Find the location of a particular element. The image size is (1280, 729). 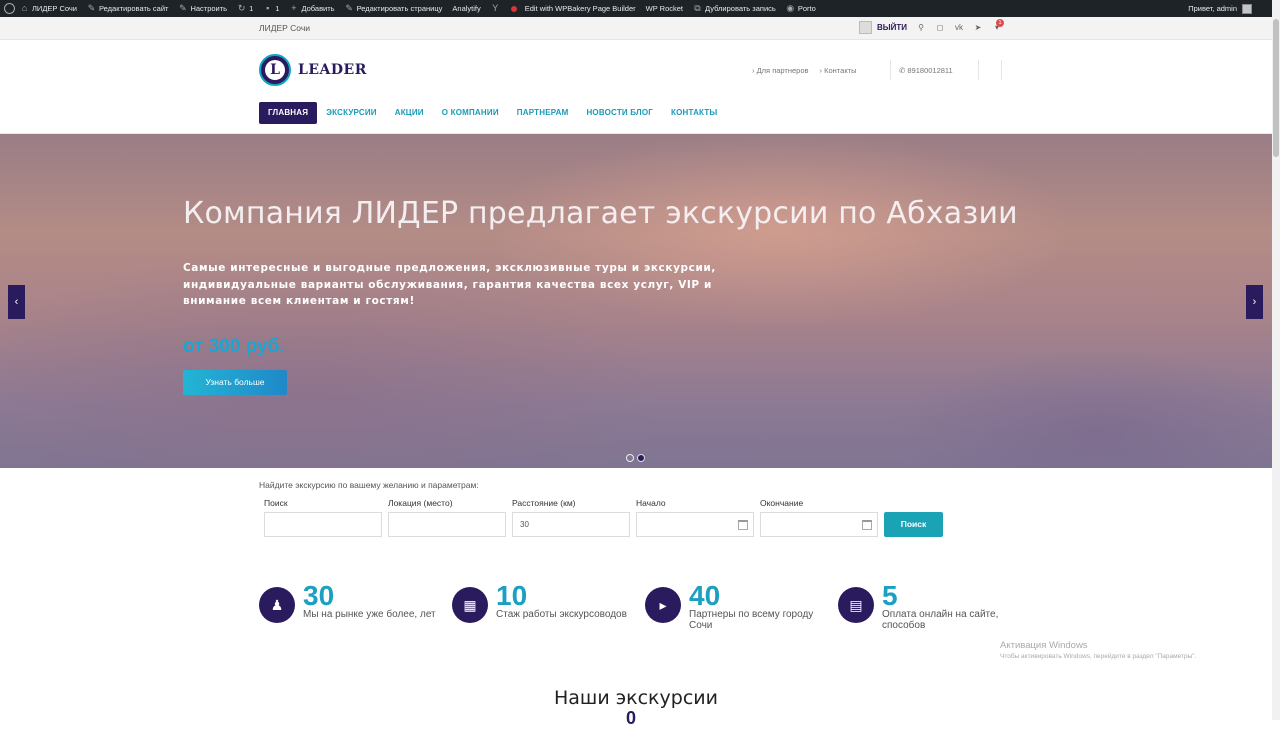

comment-icon: ▪ is located at coordinates (268, 8).